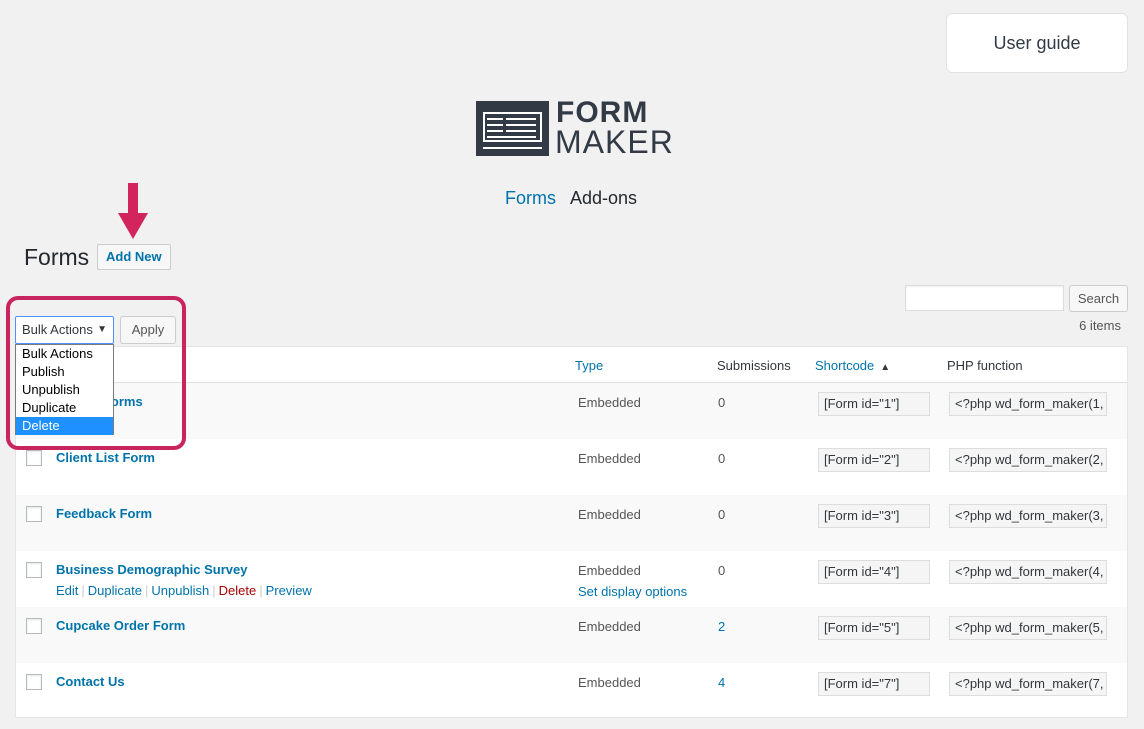 The height and width of the screenshot is (729, 1144). Describe the element at coordinates (754, 365) in the screenshot. I see `column-submissions: Submissions` at that location.